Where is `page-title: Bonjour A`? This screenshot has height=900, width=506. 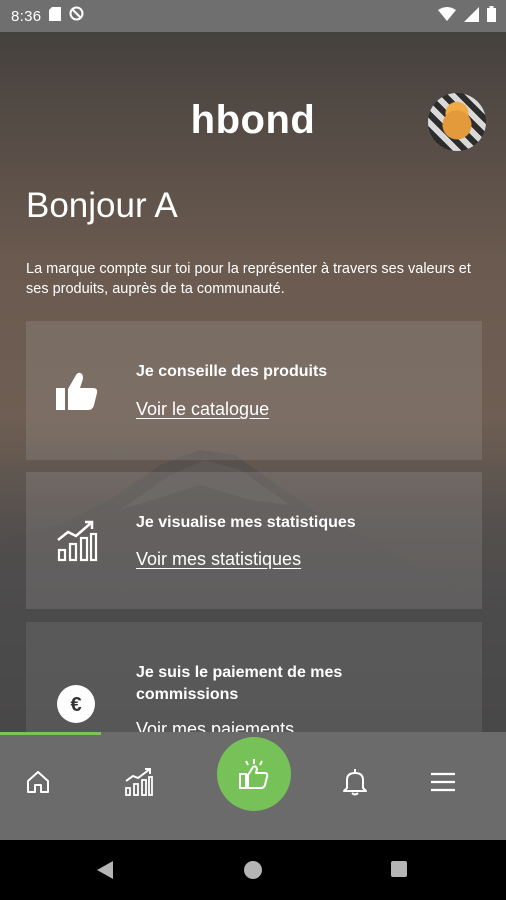 page-title: Bonjour A is located at coordinates (102, 205).